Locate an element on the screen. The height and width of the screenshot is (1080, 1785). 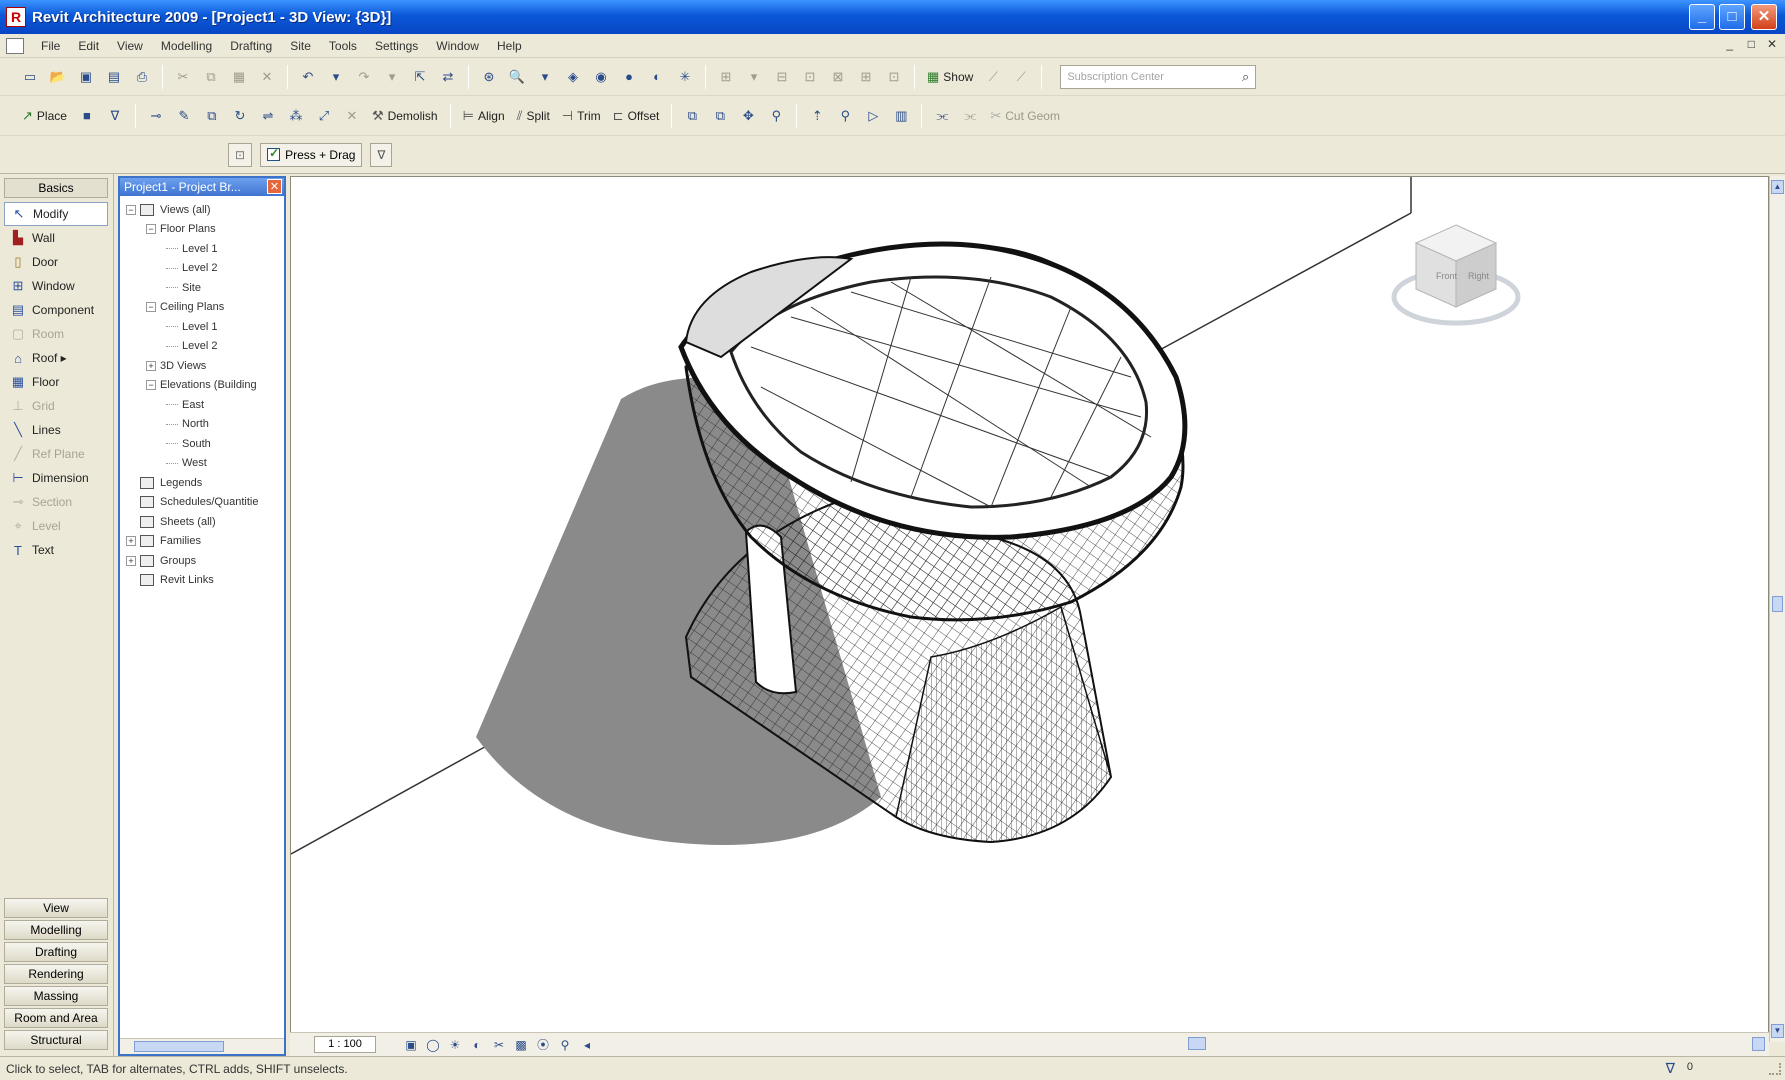
pick-icon: ⇡ is located at coordinates (817, 116).